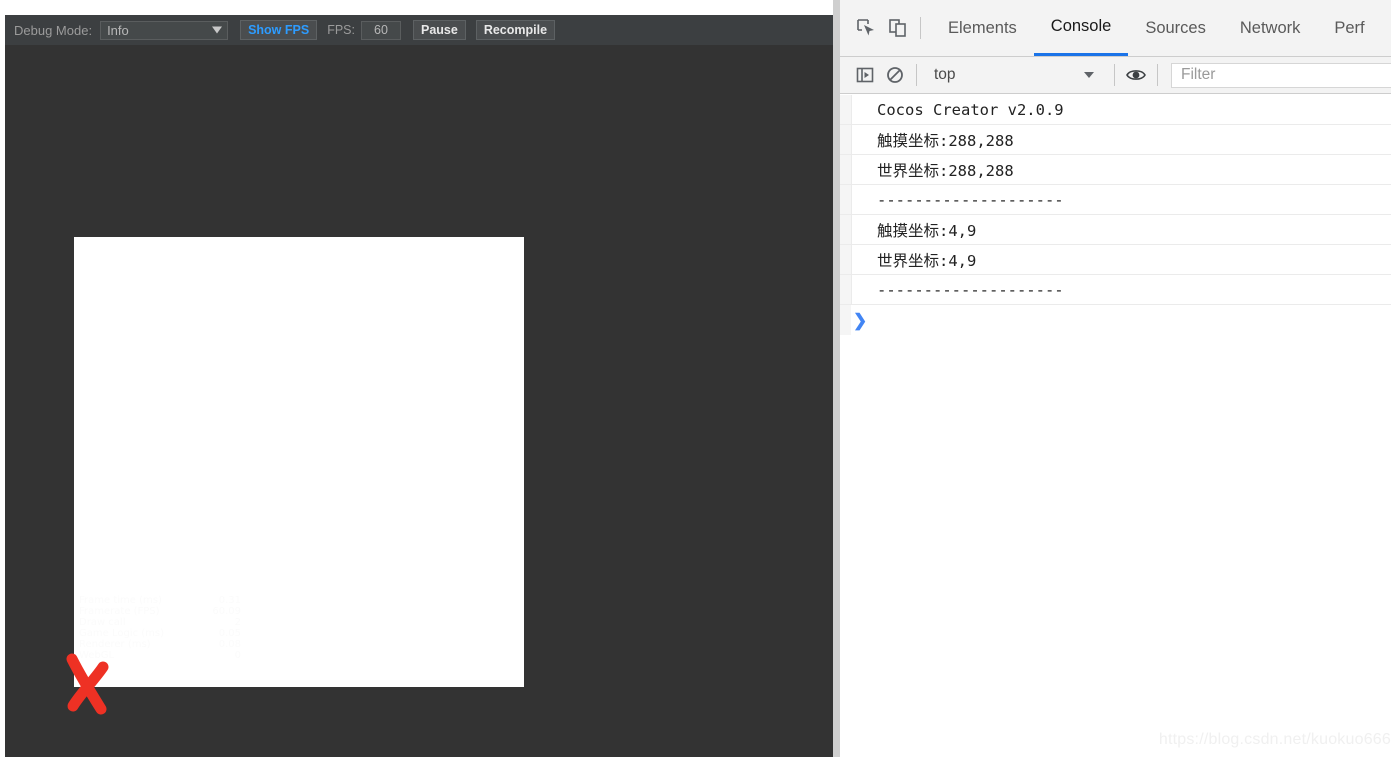 The image size is (1391, 757). I want to click on devtools-tool-icons, so click(885, 28).